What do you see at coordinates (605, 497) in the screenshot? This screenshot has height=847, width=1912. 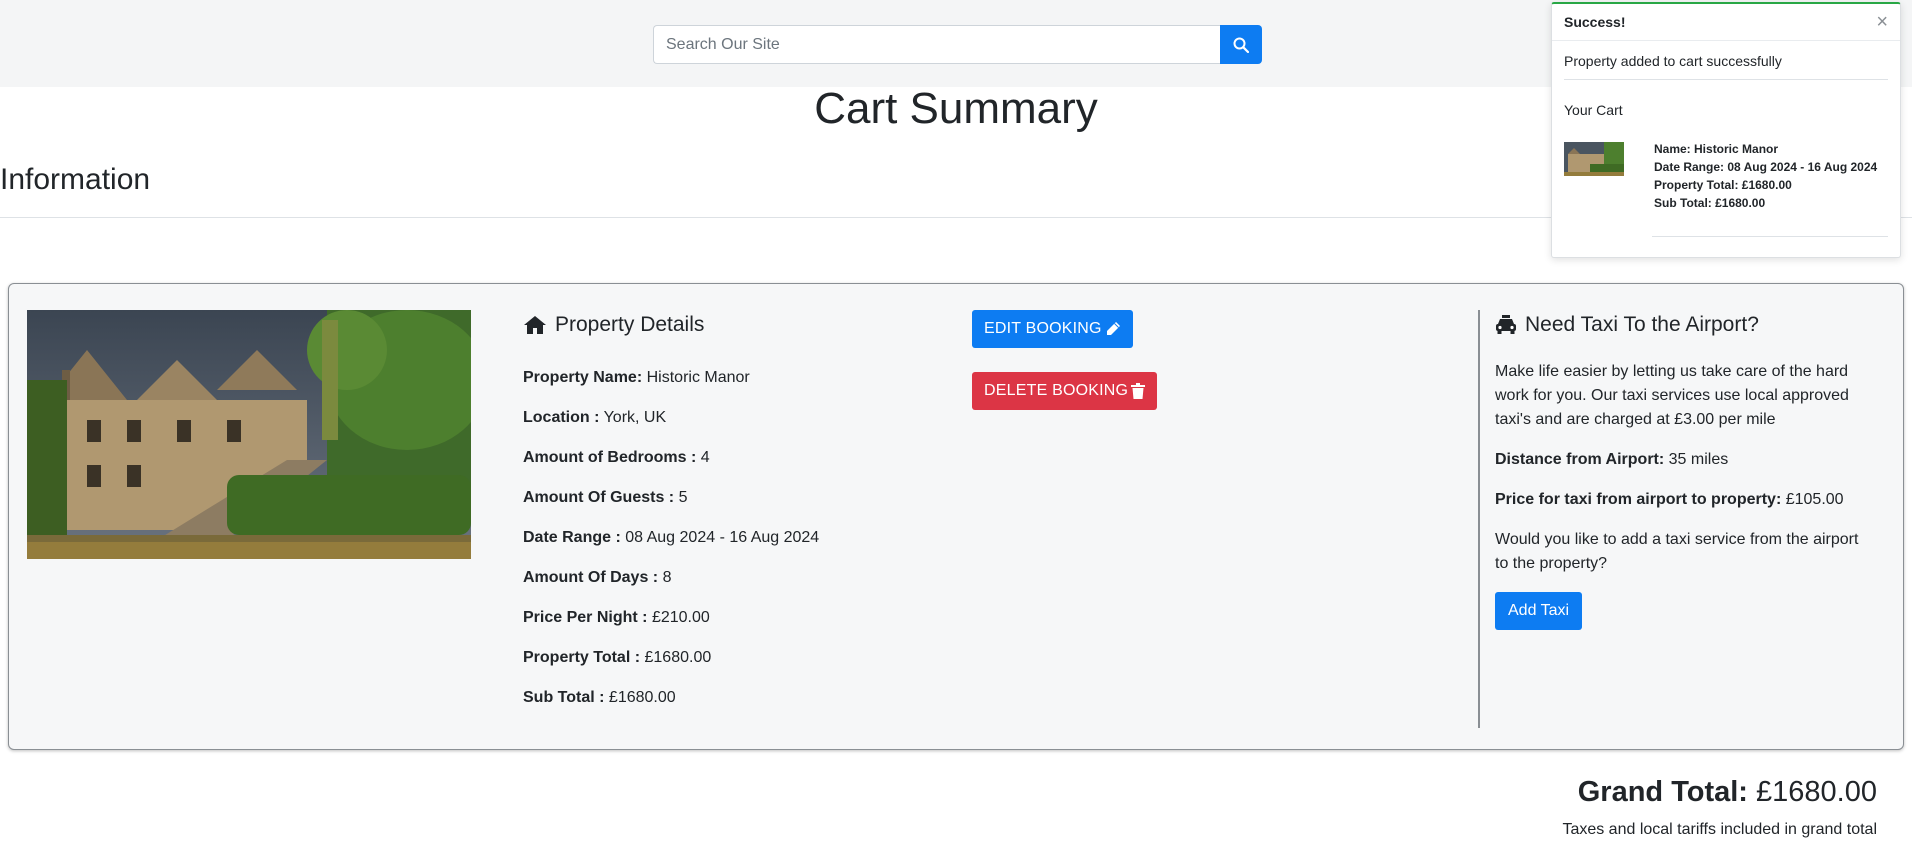 I see `detail-row-guests: Amount Of Guests : 5` at bounding box center [605, 497].